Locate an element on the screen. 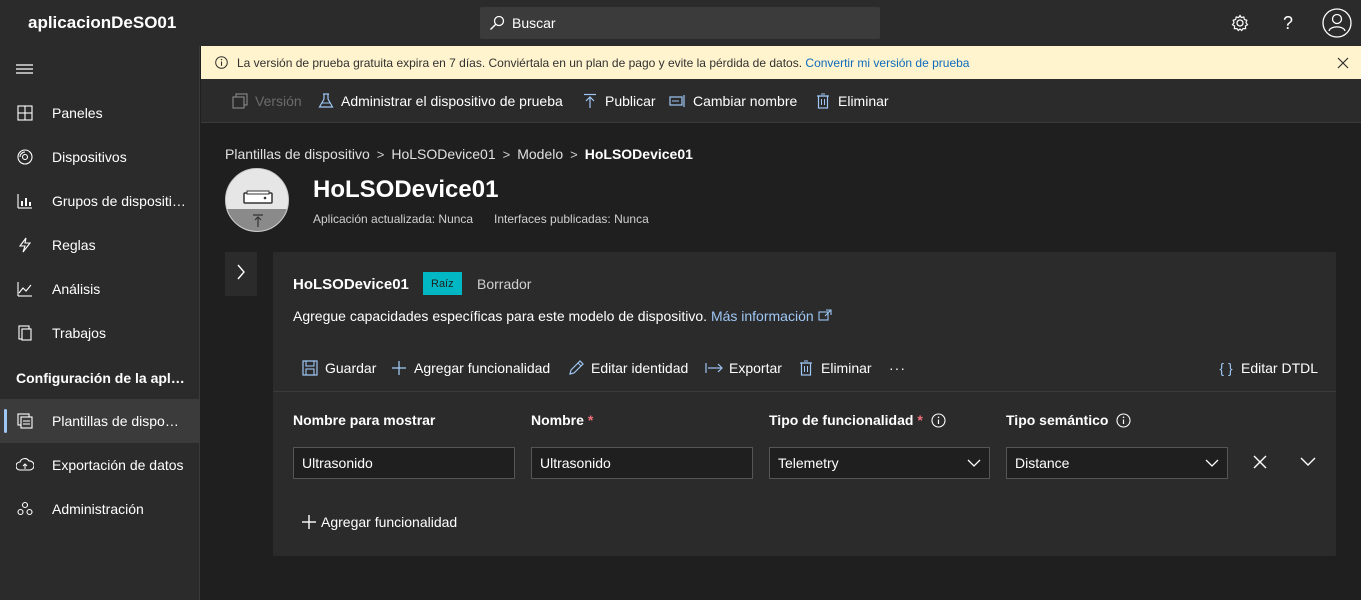  card-delete-button: Eliminar is located at coordinates (834, 368).